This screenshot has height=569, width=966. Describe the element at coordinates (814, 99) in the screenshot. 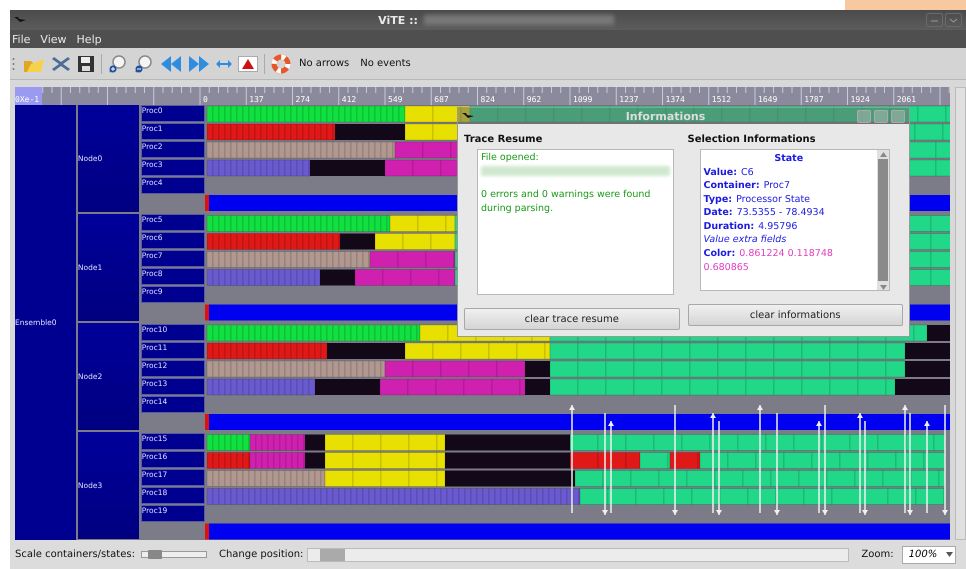

I see `ruler-label: 1787` at that location.